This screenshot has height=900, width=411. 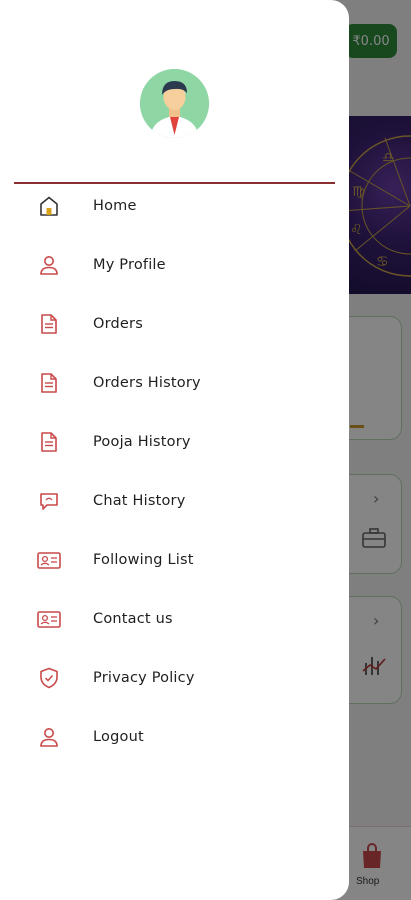 I want to click on menu-item-privacy-policy: Privacy Policy, so click(x=174, y=677).